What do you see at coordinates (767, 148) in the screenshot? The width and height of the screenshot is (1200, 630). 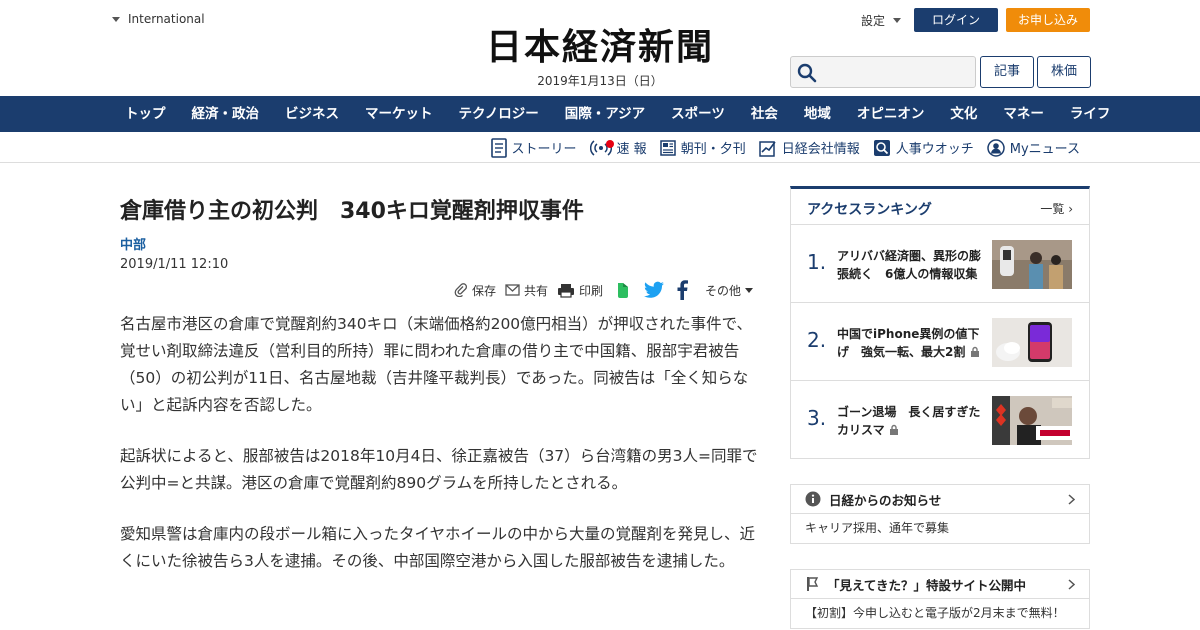 I see `chart-icon` at bounding box center [767, 148].